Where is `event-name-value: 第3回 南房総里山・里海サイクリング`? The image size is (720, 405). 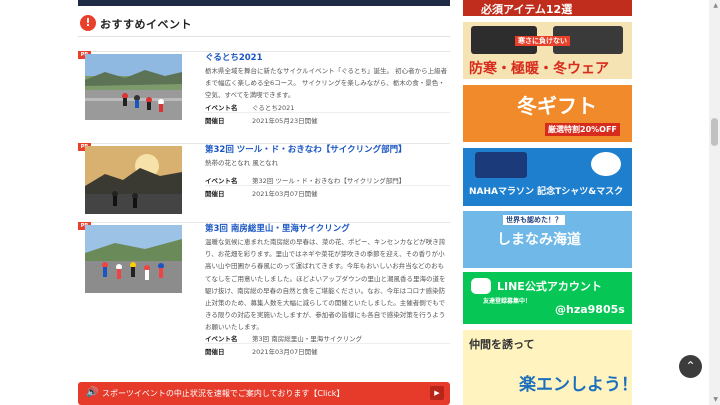 event-name-value: 第3回 南房総里山・里海サイクリング is located at coordinates (307, 339).